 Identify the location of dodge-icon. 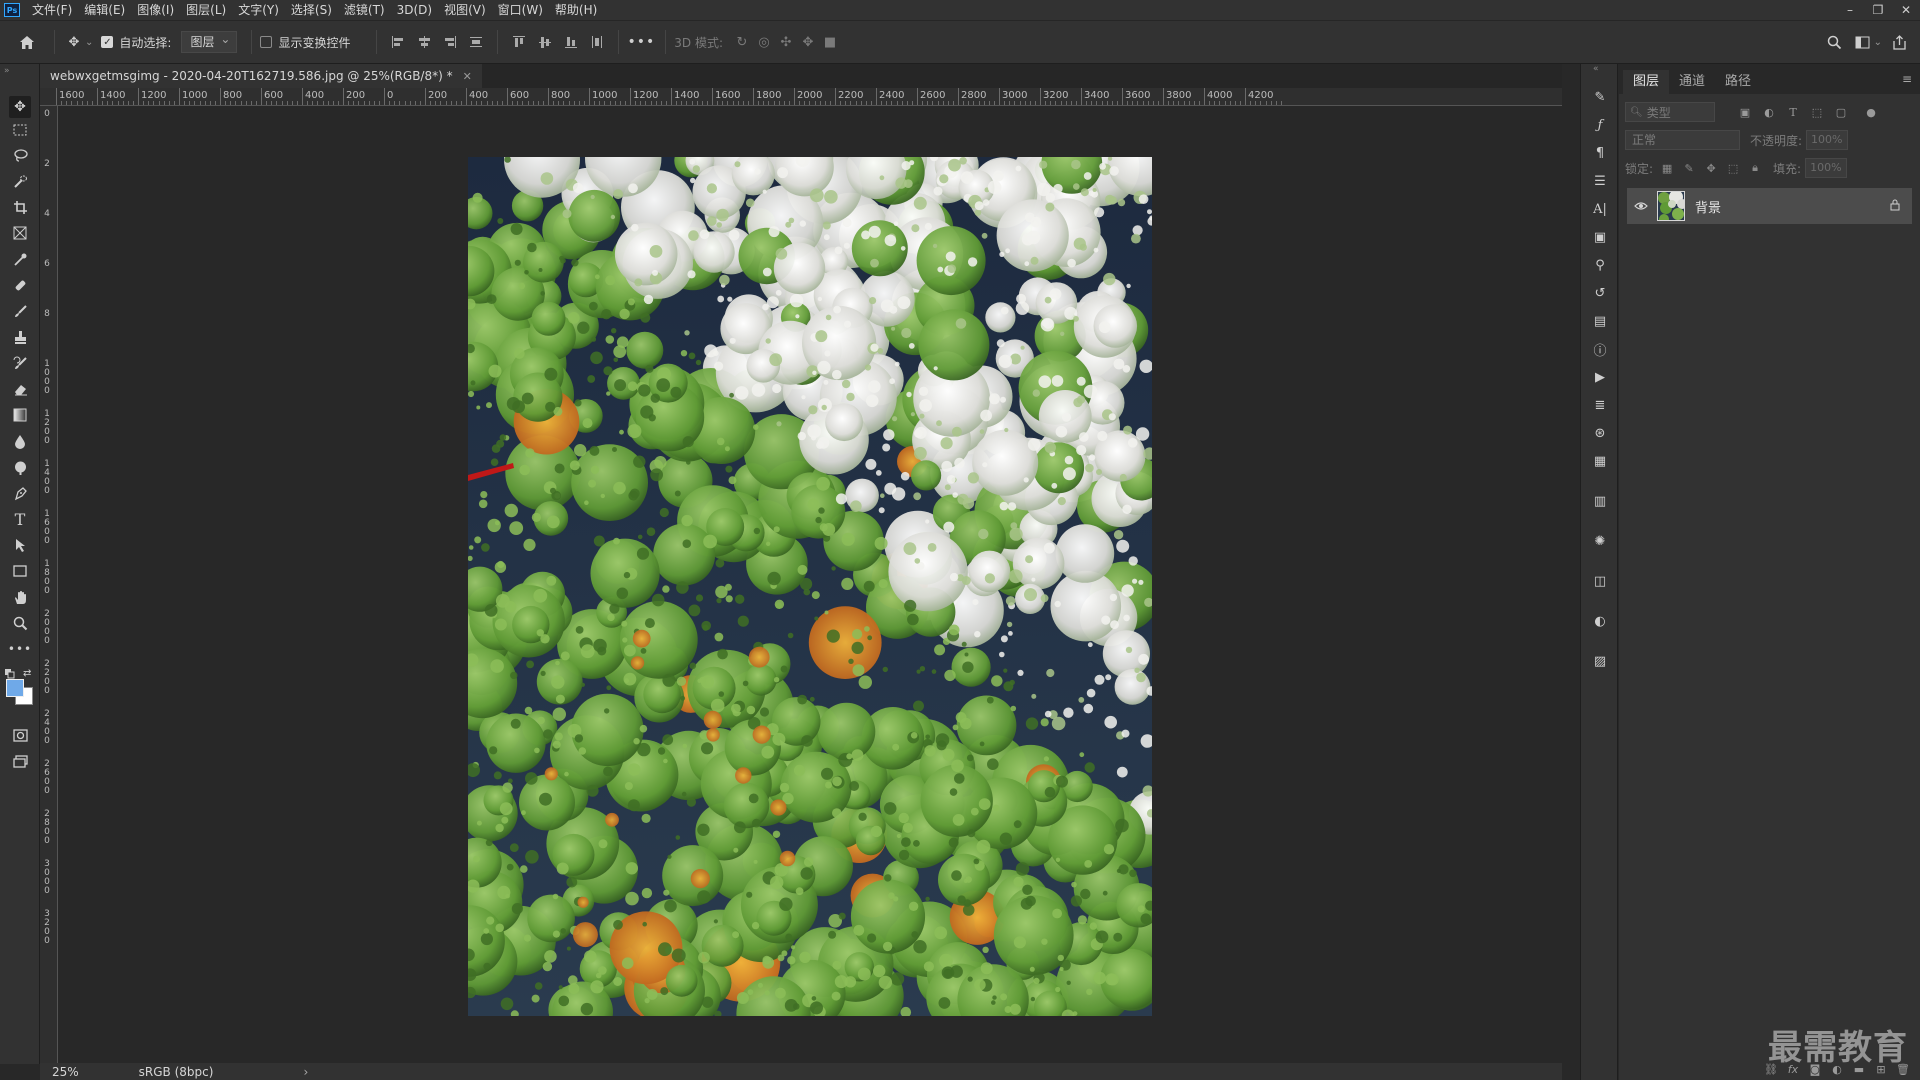
(20, 467).